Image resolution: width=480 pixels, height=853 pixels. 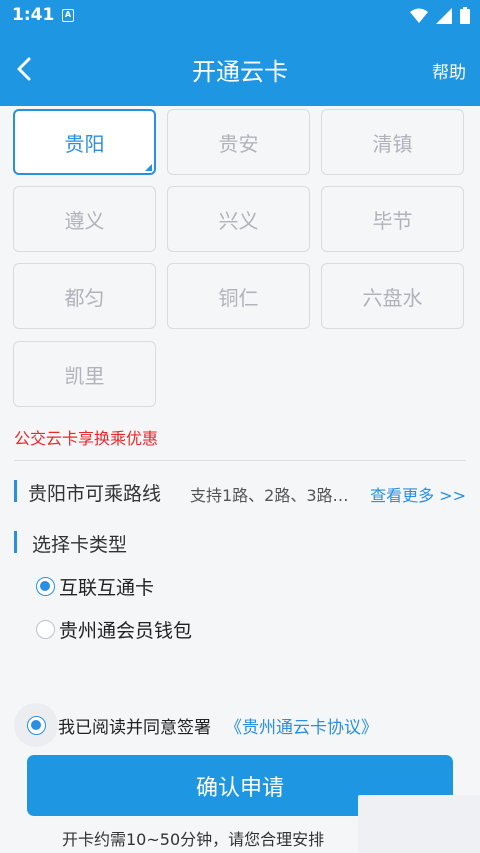 What do you see at coordinates (33, 15) in the screenshot?
I see `status-time: 1:41` at bounding box center [33, 15].